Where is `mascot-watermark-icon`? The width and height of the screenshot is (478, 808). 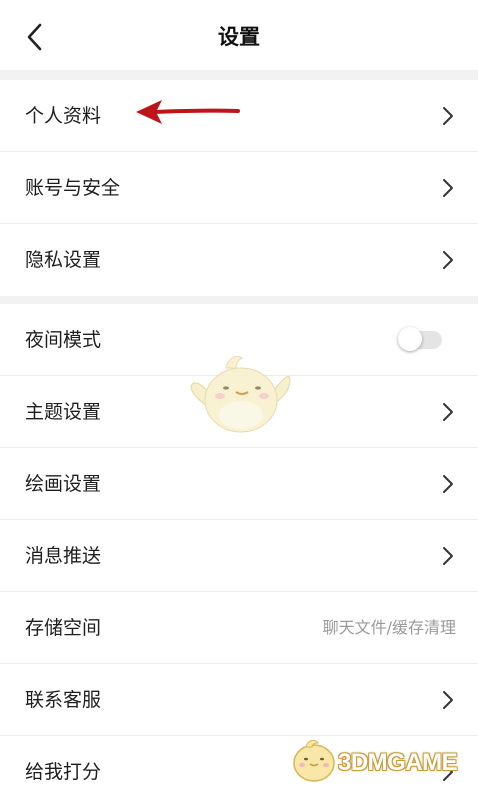 mascot-watermark-icon is located at coordinates (240, 394).